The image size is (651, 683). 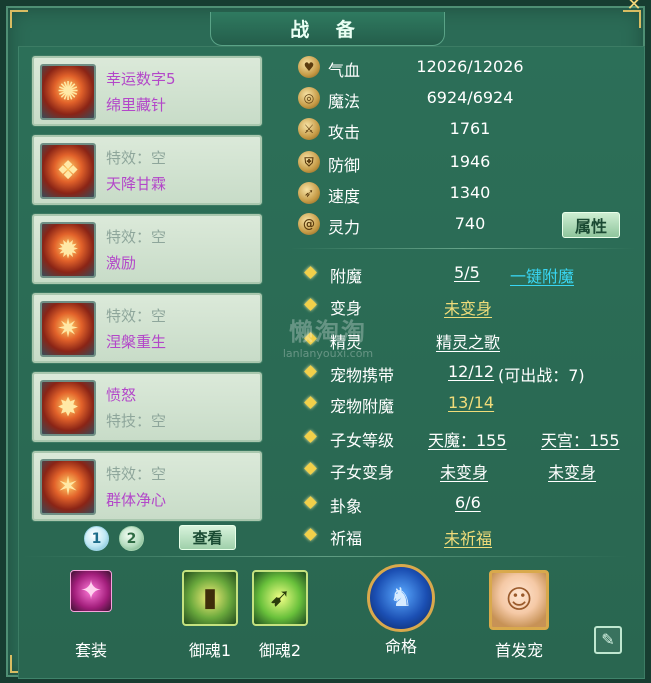 What do you see at coordinates (147, 170) in the screenshot?
I see `equipment-slot: ❖ 特效：空 天降甘霖` at bounding box center [147, 170].